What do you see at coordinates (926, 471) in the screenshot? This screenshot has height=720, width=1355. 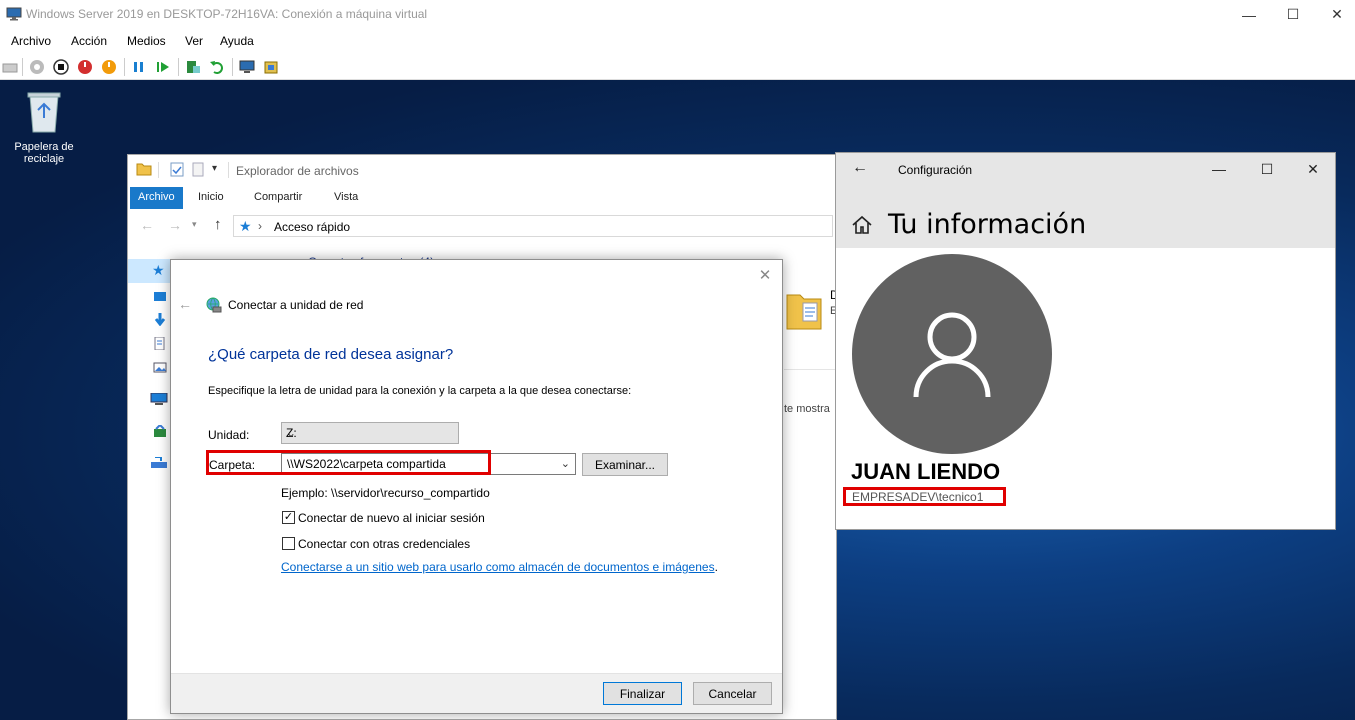 I see `user-display-name: JUAN LIENDO` at bounding box center [926, 471].